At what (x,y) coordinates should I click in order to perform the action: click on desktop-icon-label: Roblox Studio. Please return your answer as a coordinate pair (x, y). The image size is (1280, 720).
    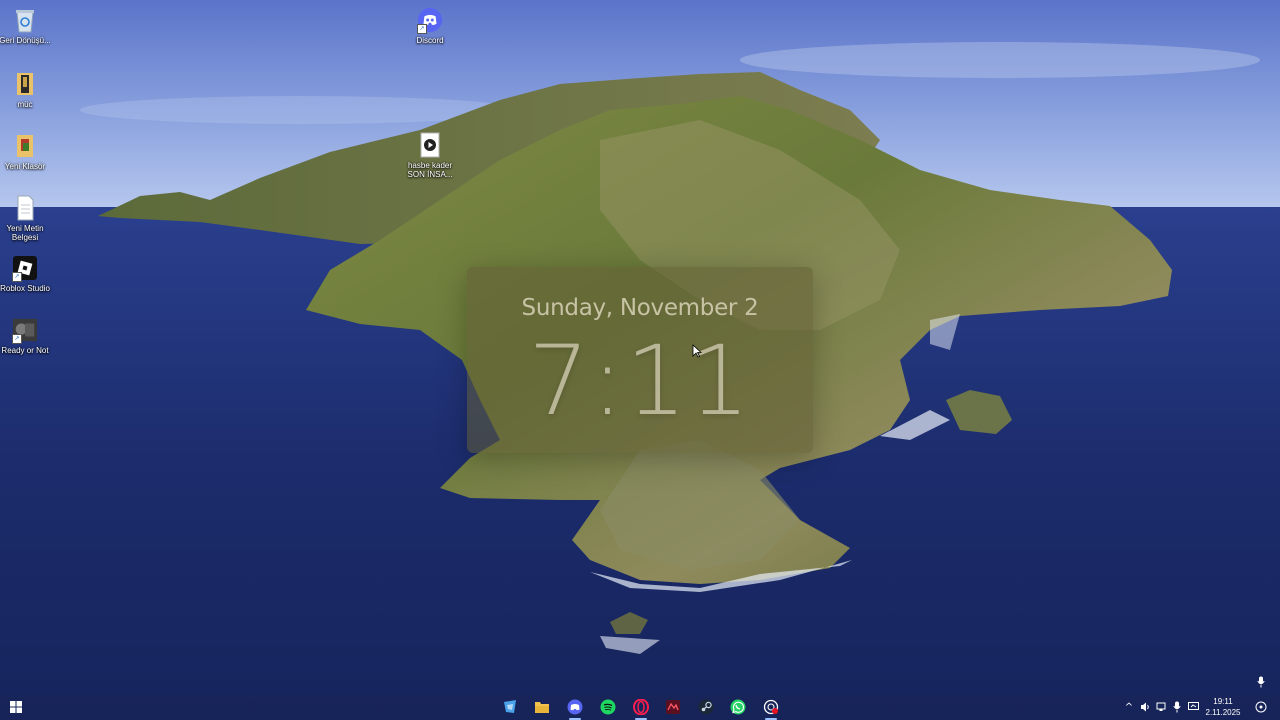
    Looking at the image, I should click on (25, 288).